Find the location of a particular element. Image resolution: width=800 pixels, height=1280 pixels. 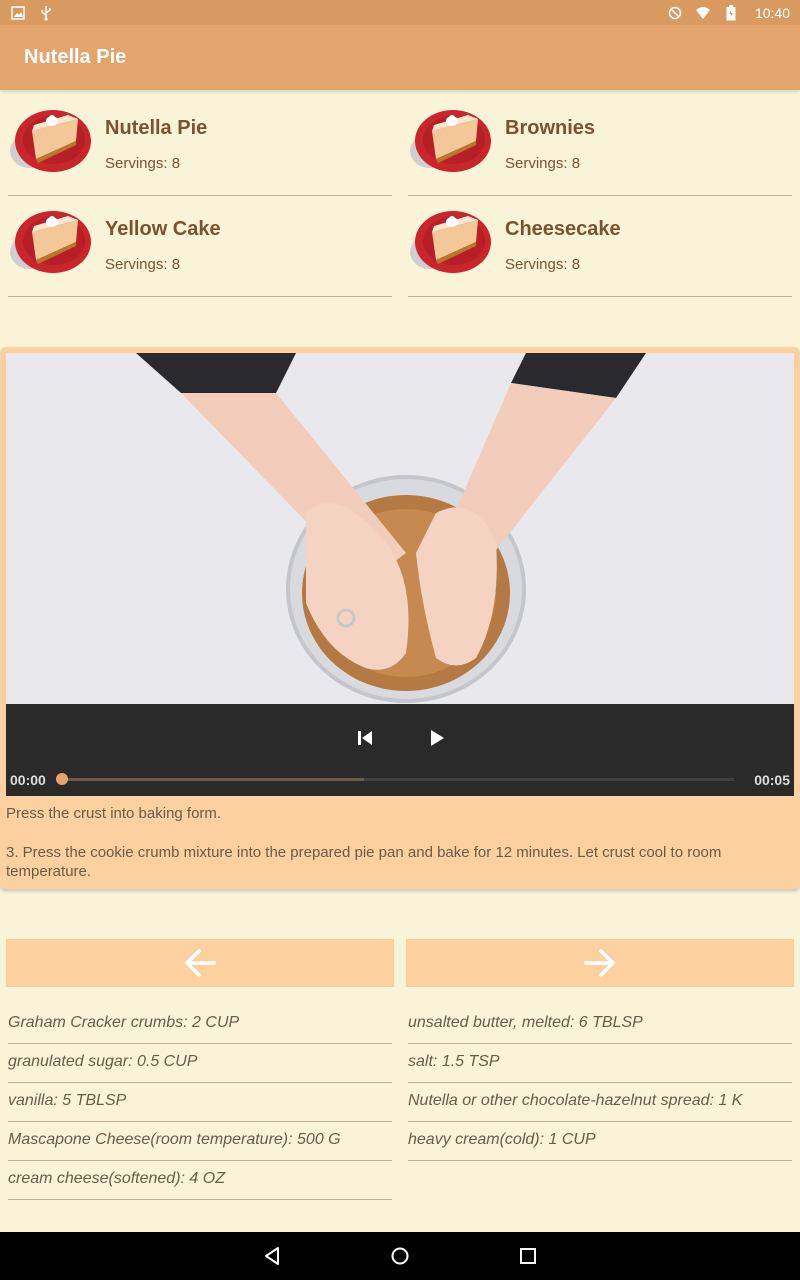

current-time: 00:00 is located at coordinates (28, 780).